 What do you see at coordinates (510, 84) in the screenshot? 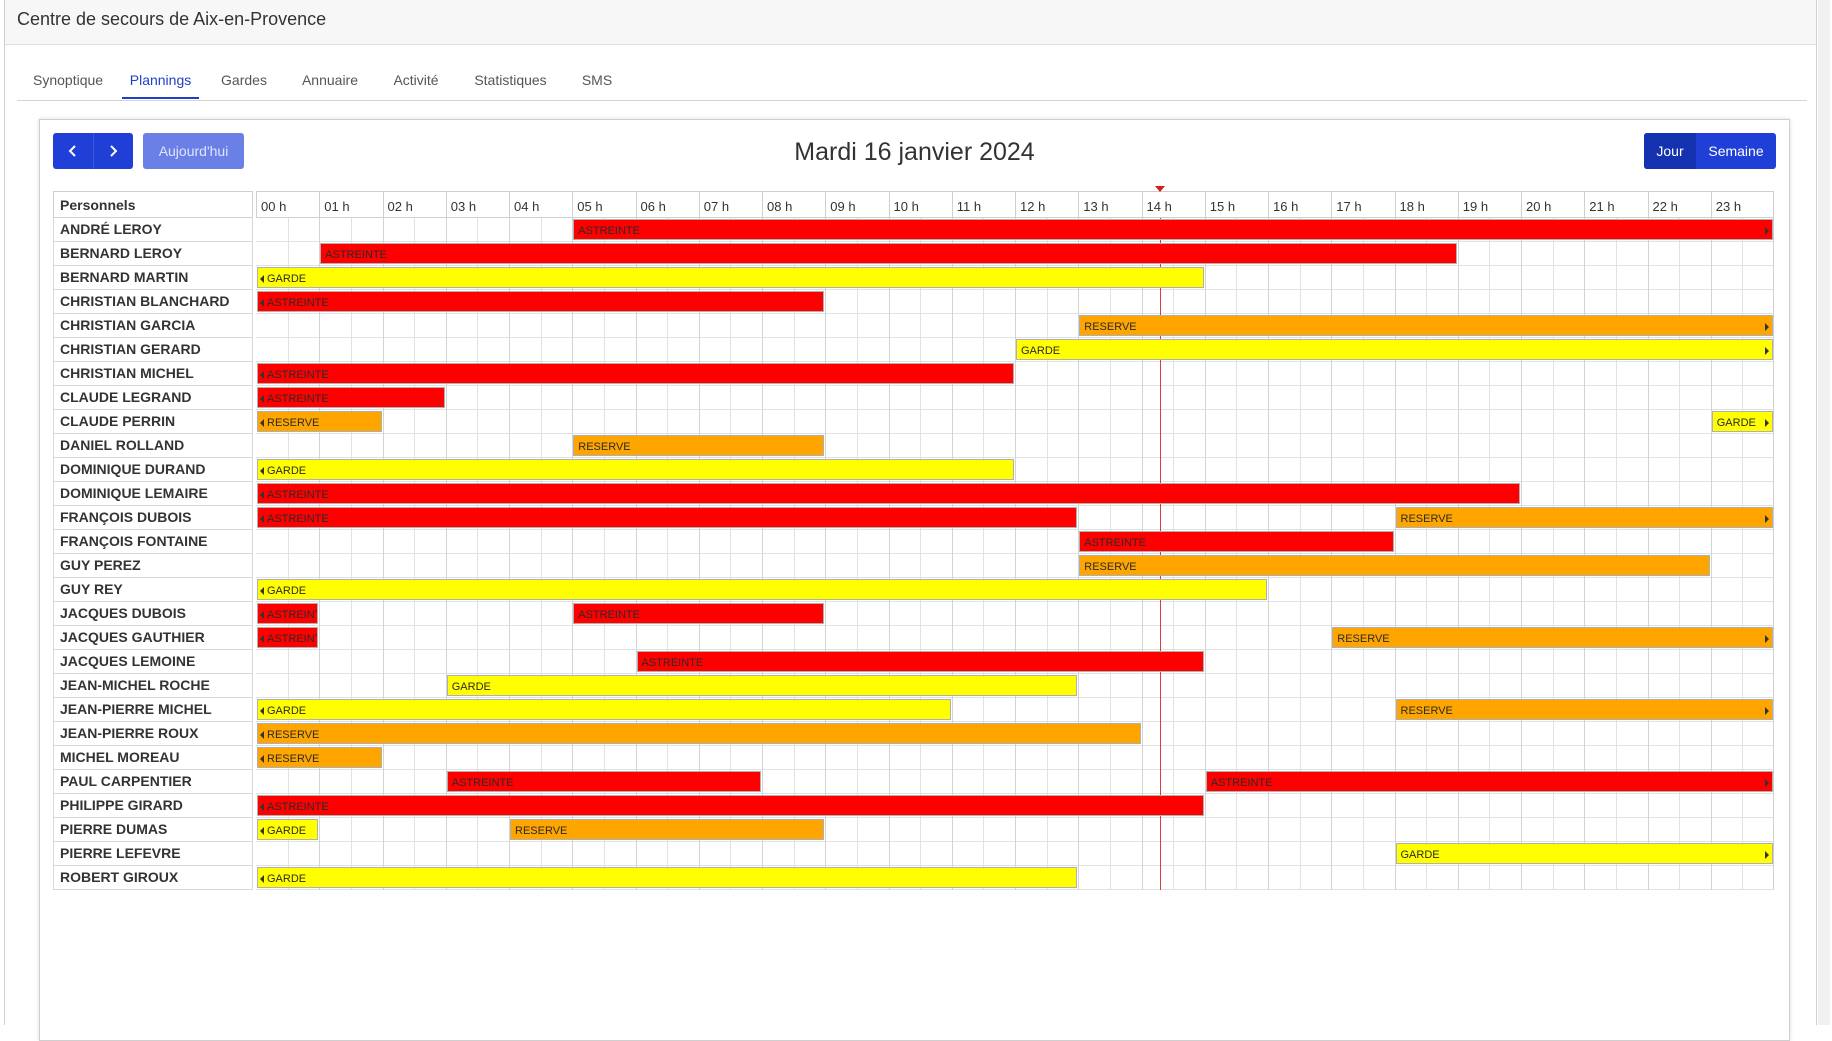
I see `tab-statistiques: Statistiques` at bounding box center [510, 84].